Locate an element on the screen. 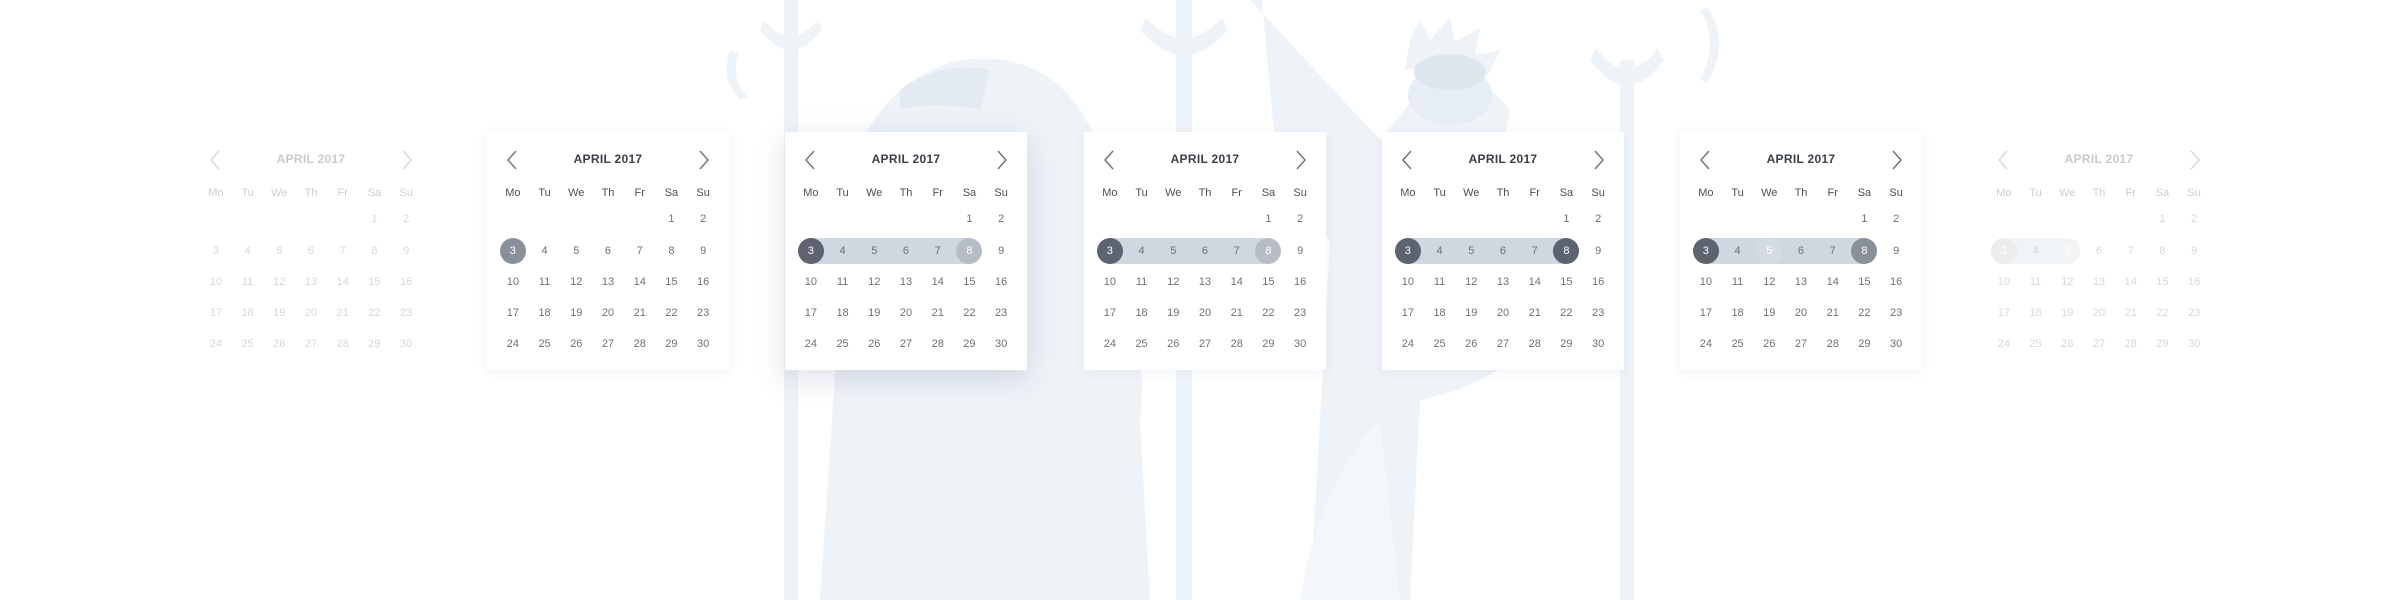 This screenshot has width=2400, height=600. day-cell: 12 is located at coordinates (1471, 282).